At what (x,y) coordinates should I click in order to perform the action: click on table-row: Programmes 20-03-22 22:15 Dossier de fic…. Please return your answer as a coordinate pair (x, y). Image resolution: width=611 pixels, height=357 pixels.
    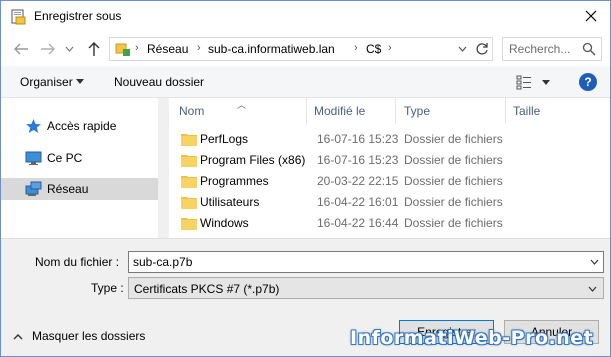
    Looking at the image, I should click on (389, 181).